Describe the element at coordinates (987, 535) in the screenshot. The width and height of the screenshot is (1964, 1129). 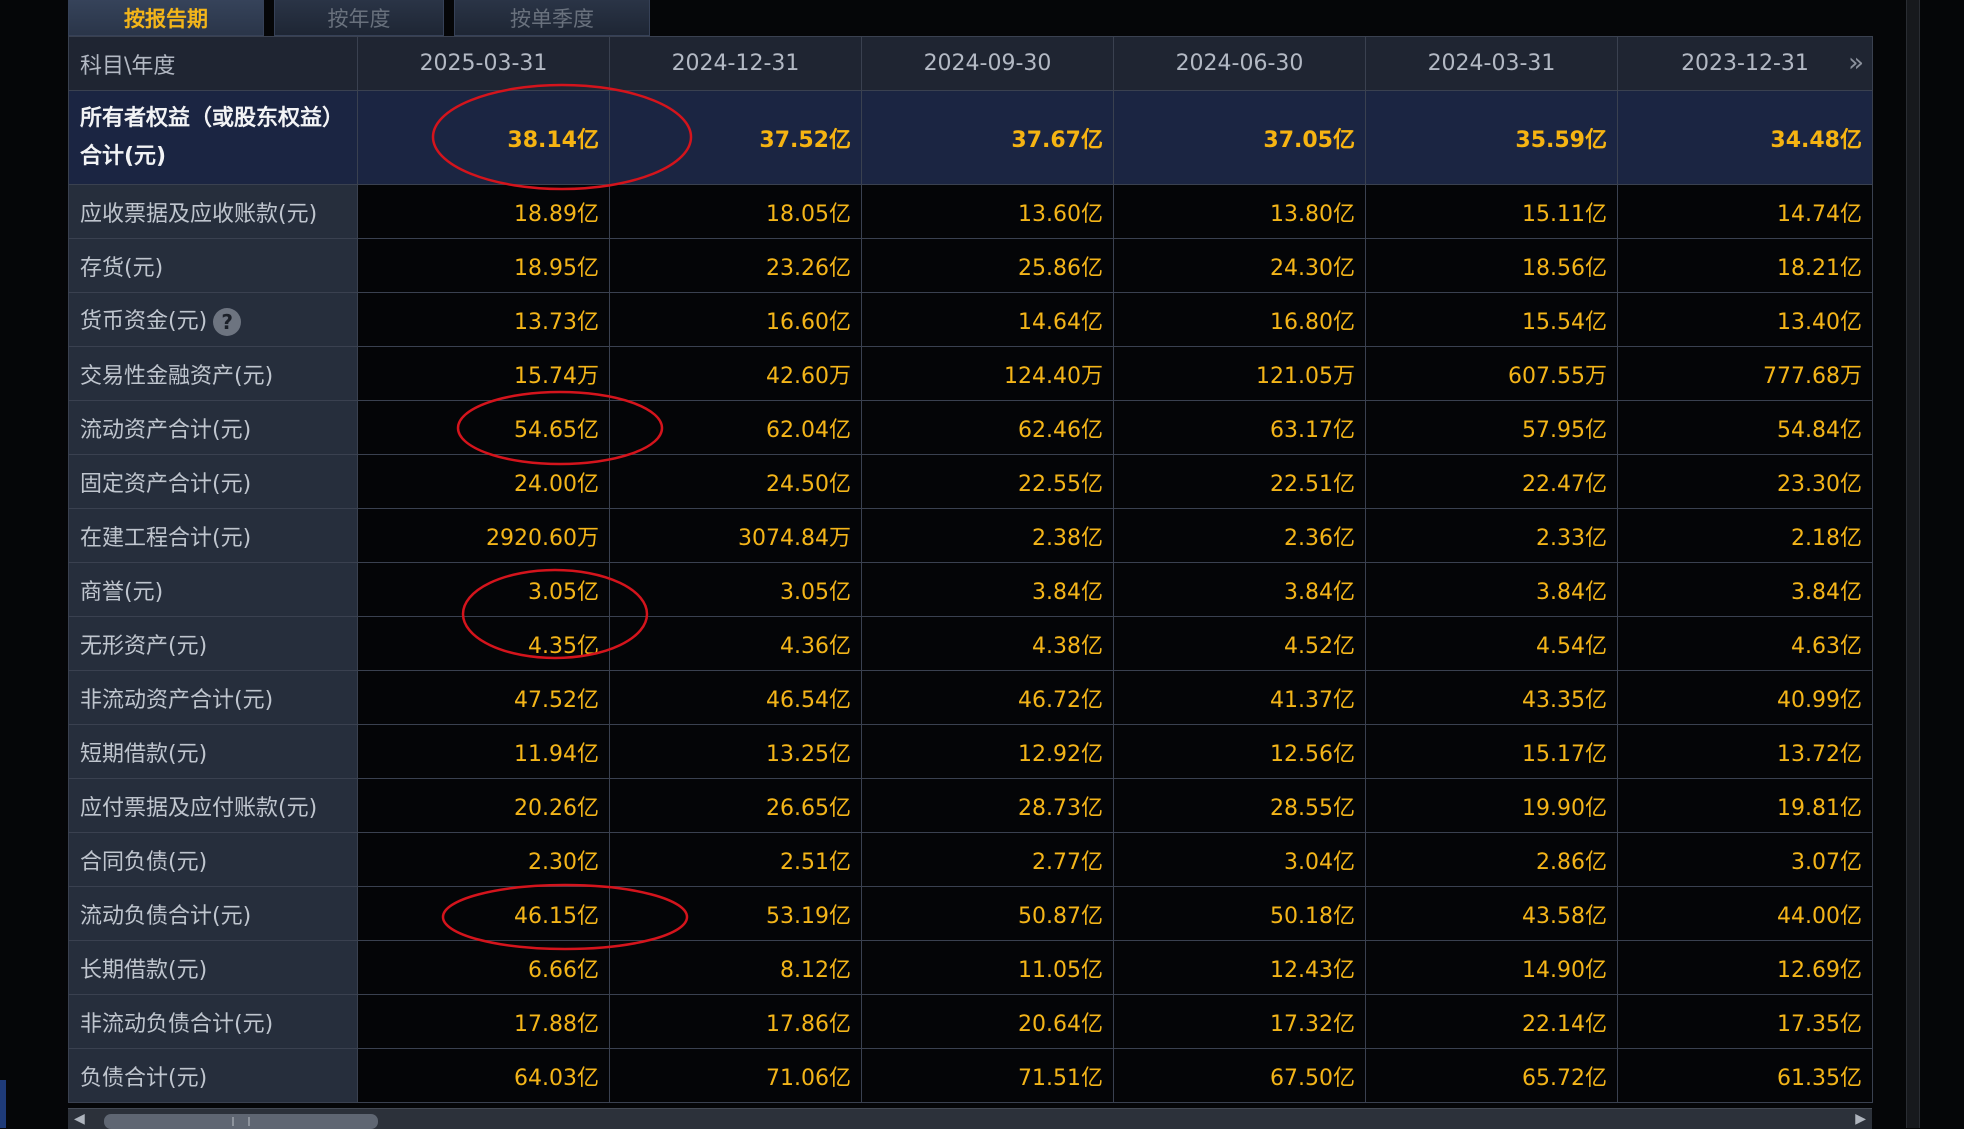
I see `value-cell: 2.38亿` at that location.